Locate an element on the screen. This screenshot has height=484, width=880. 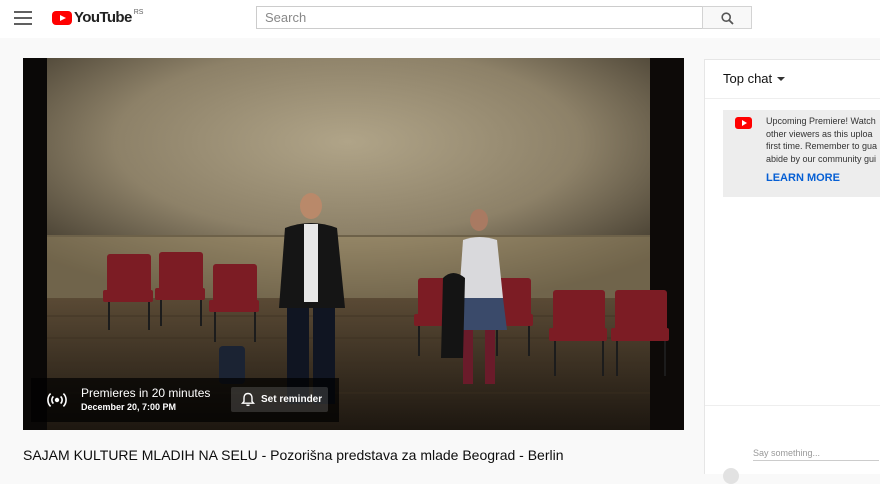
chat-input-area is located at coordinates (792, 444).